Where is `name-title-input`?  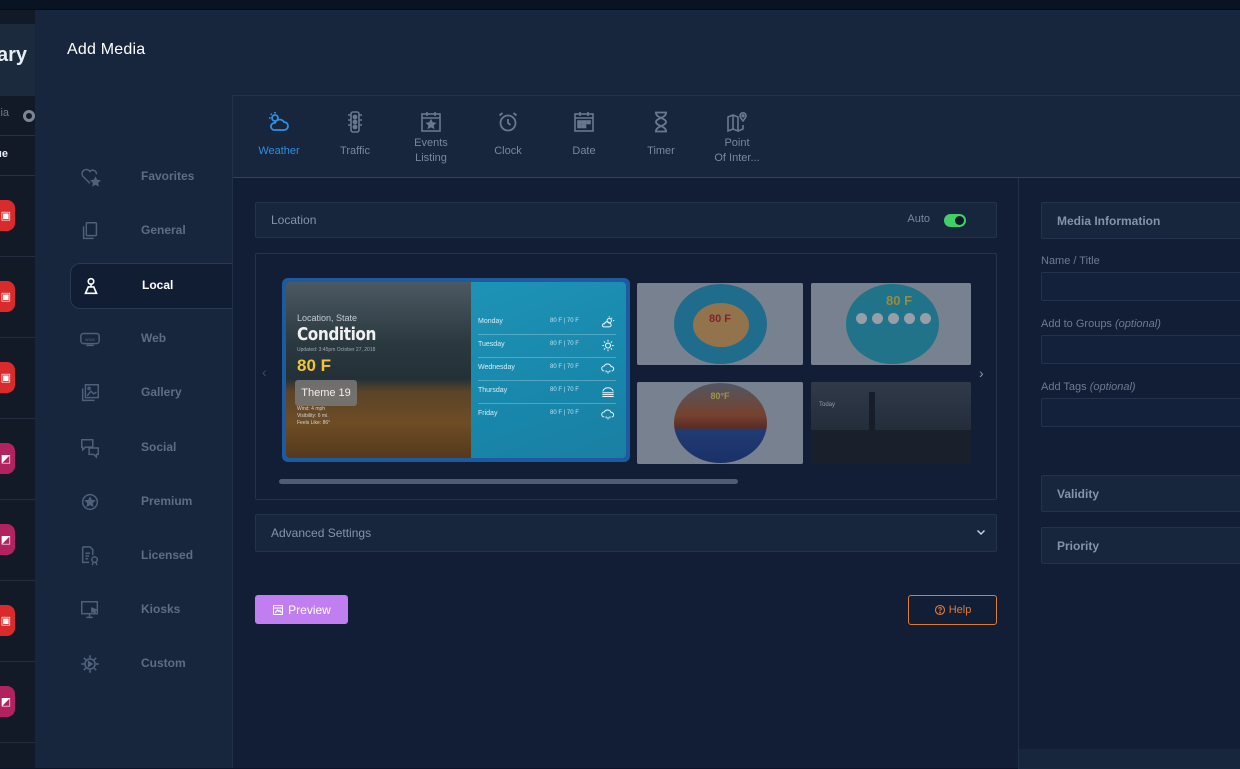 name-title-input is located at coordinates (1140, 286).